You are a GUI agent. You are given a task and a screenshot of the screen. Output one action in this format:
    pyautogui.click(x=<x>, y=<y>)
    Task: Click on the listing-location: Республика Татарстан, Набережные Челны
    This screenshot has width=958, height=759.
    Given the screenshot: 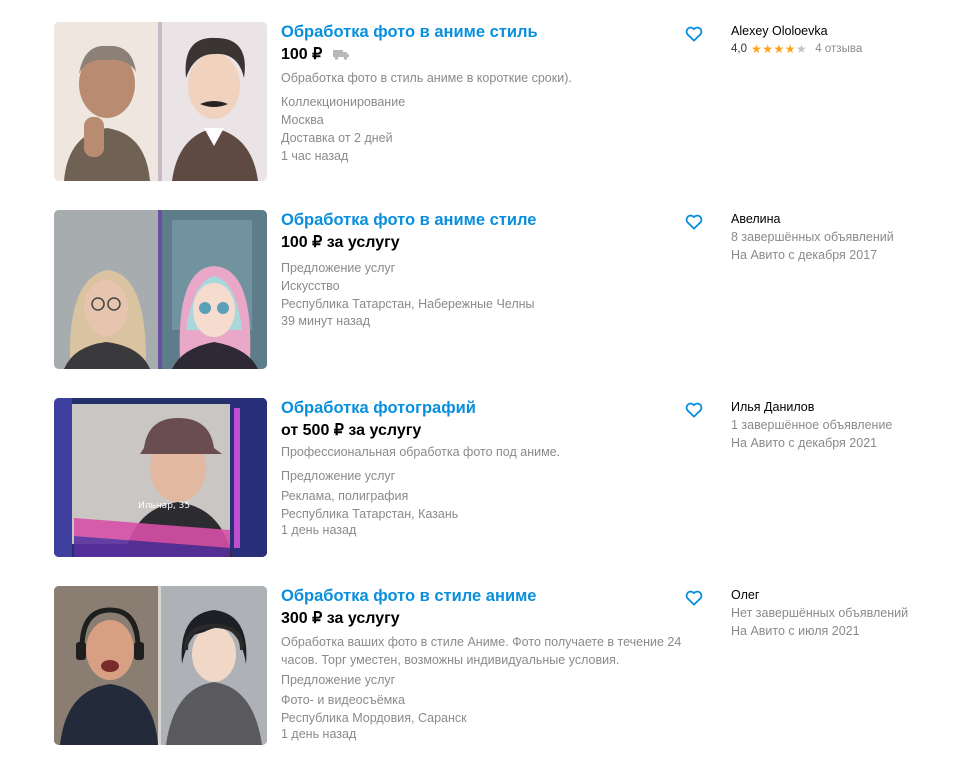 What is the action you would take?
    pyautogui.click(x=408, y=304)
    